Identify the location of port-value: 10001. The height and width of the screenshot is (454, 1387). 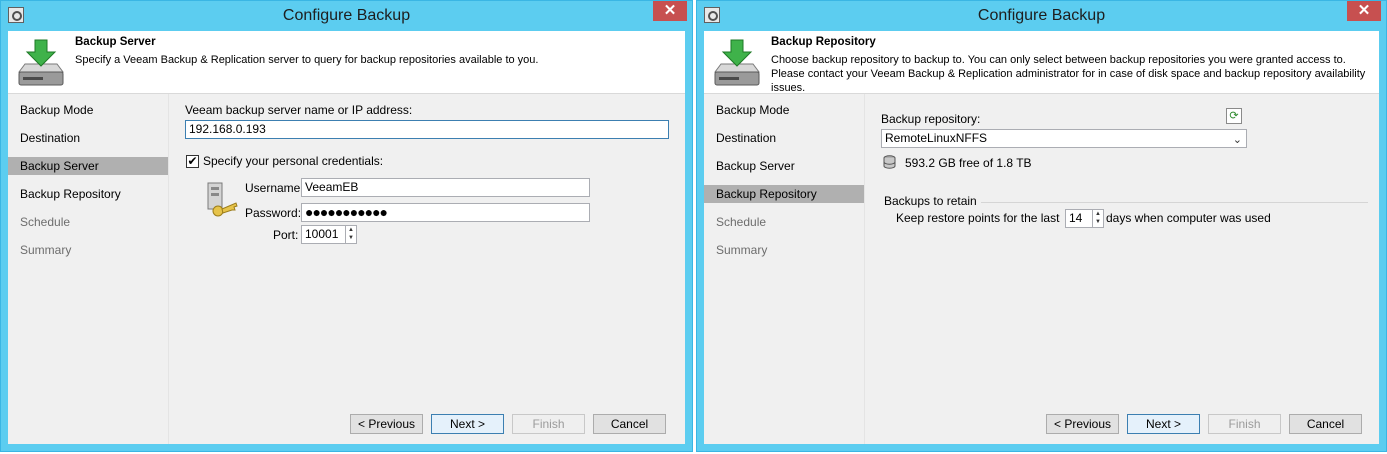
(322, 234).